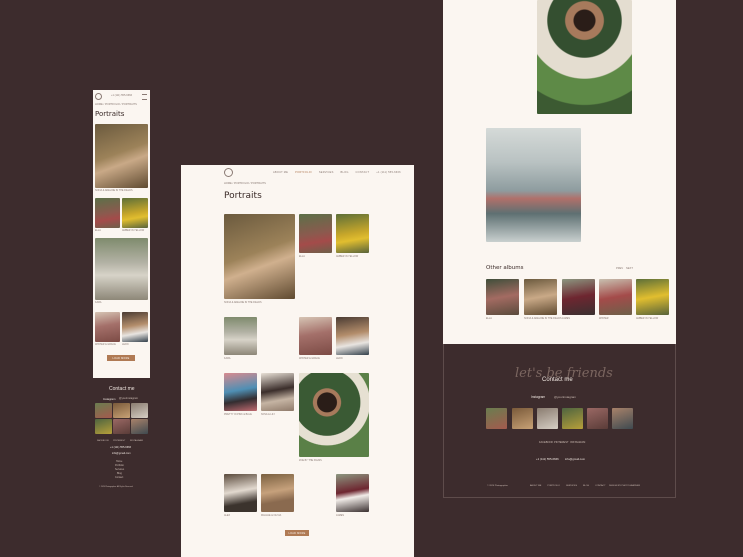  Describe the element at coordinates (271, 515) in the screenshot. I see `caption: MAGGIE & OLIVIA` at that location.